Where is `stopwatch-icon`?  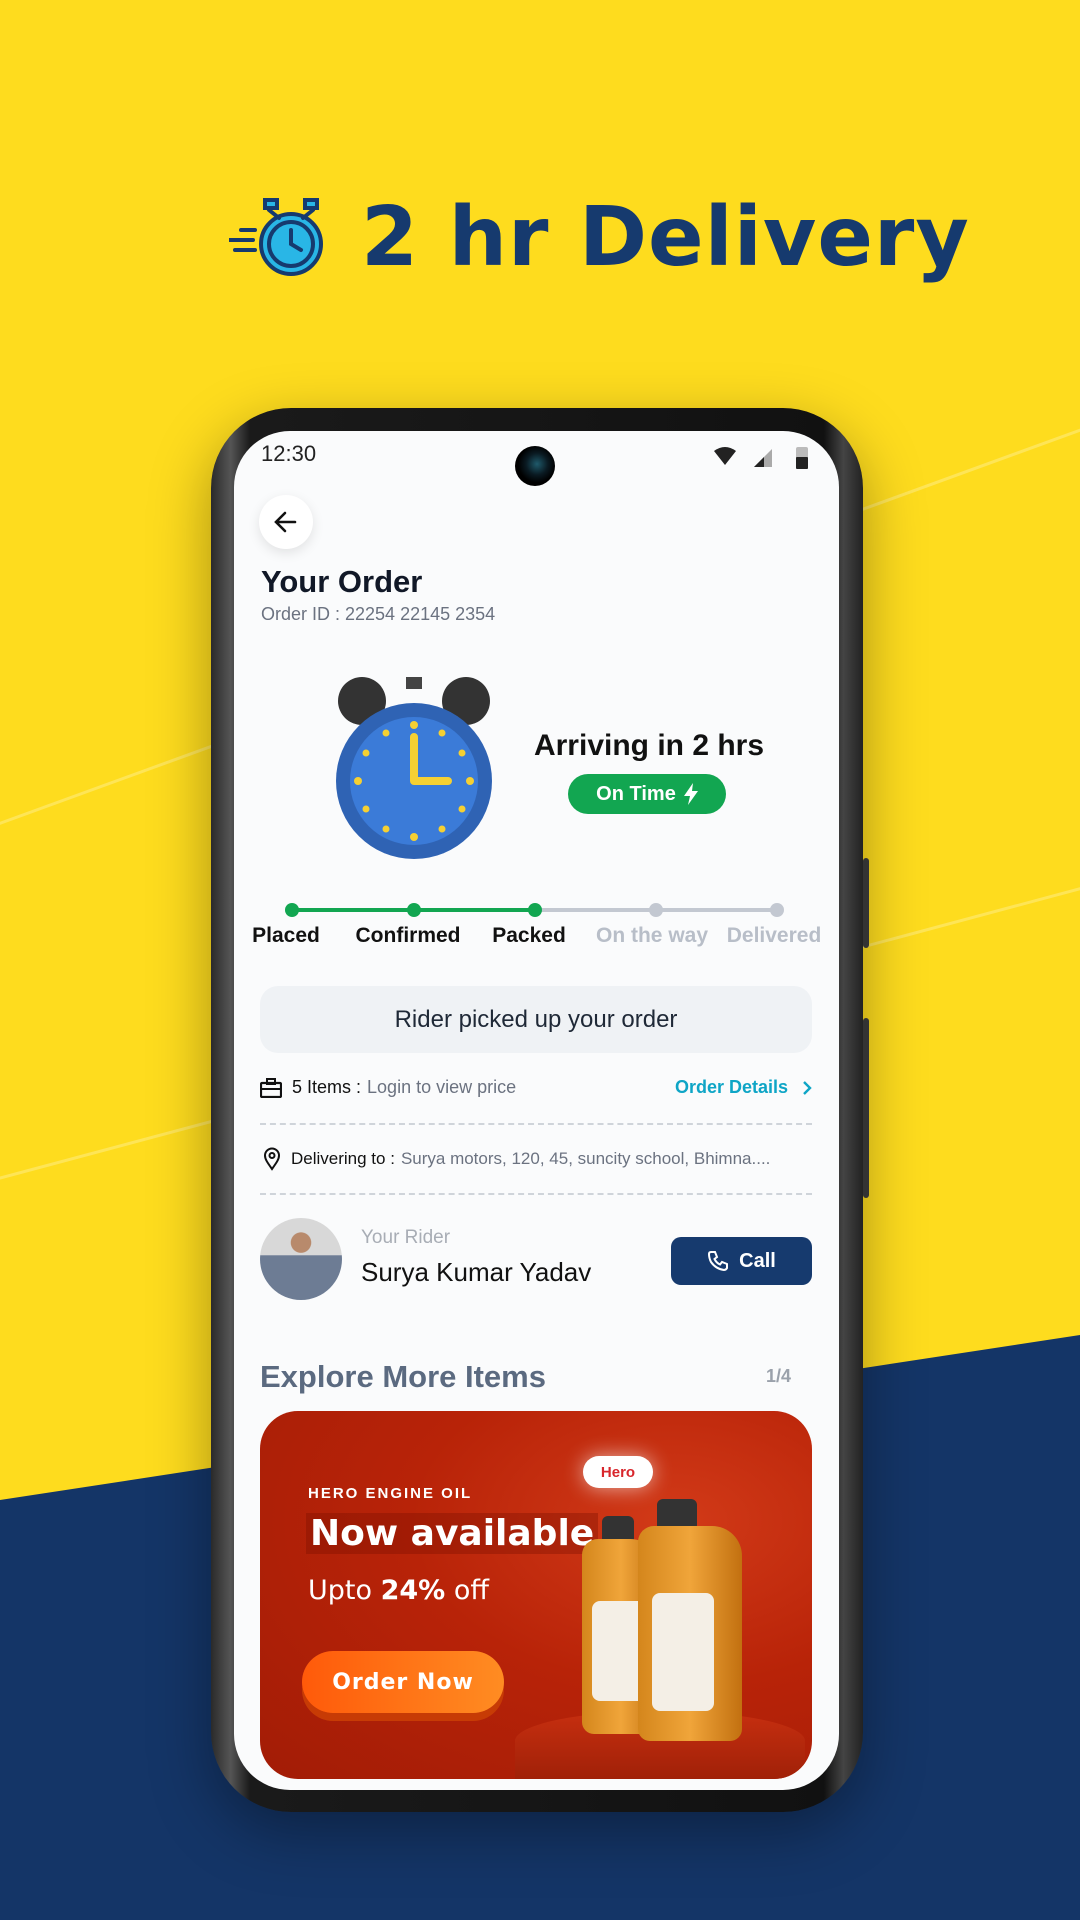
stopwatch-icon is located at coordinates (276, 236).